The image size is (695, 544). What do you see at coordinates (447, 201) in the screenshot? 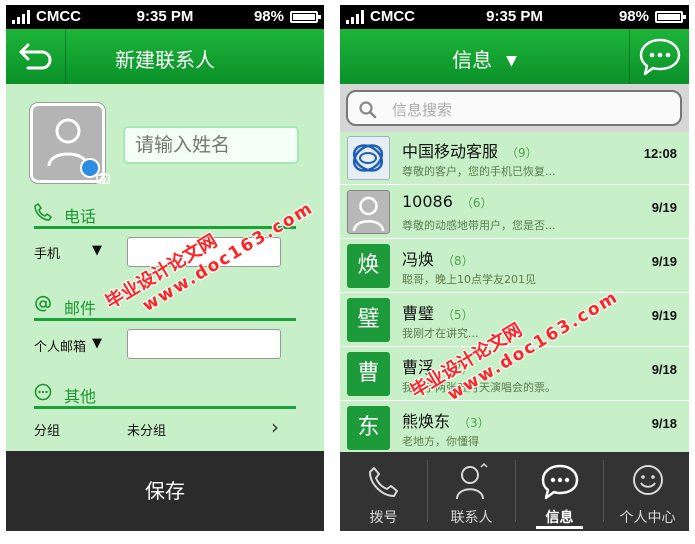
I see `contact-name: 10086 （6）` at bounding box center [447, 201].